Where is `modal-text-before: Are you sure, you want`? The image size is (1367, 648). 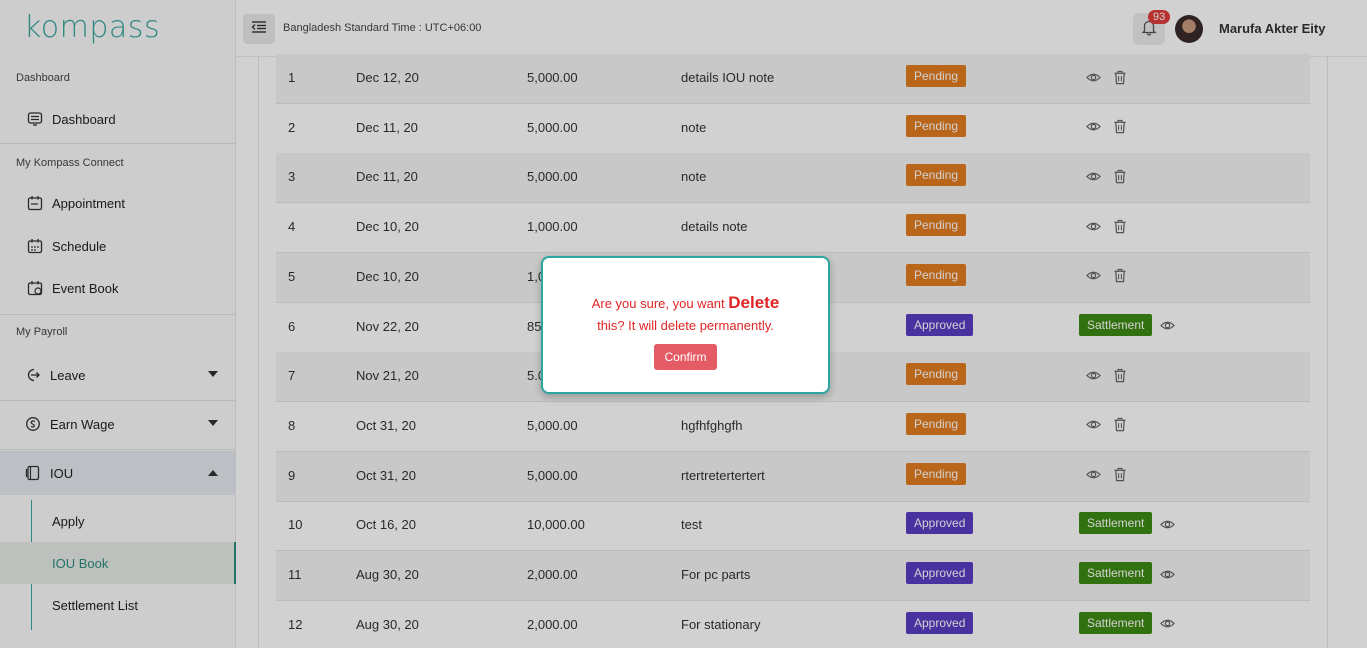
modal-text-before: Are you sure, you want is located at coordinates (660, 303).